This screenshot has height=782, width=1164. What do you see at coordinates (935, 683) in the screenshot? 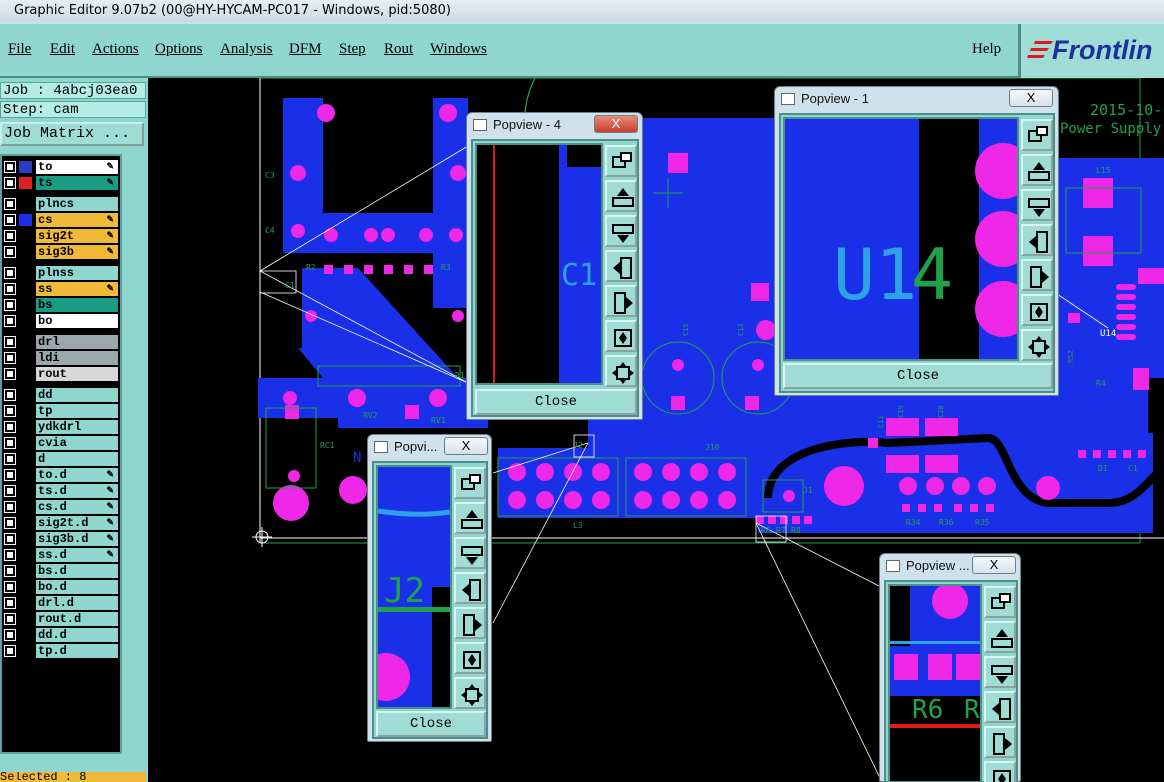
I see `popview-r6-viewport: R6 R` at bounding box center [935, 683].